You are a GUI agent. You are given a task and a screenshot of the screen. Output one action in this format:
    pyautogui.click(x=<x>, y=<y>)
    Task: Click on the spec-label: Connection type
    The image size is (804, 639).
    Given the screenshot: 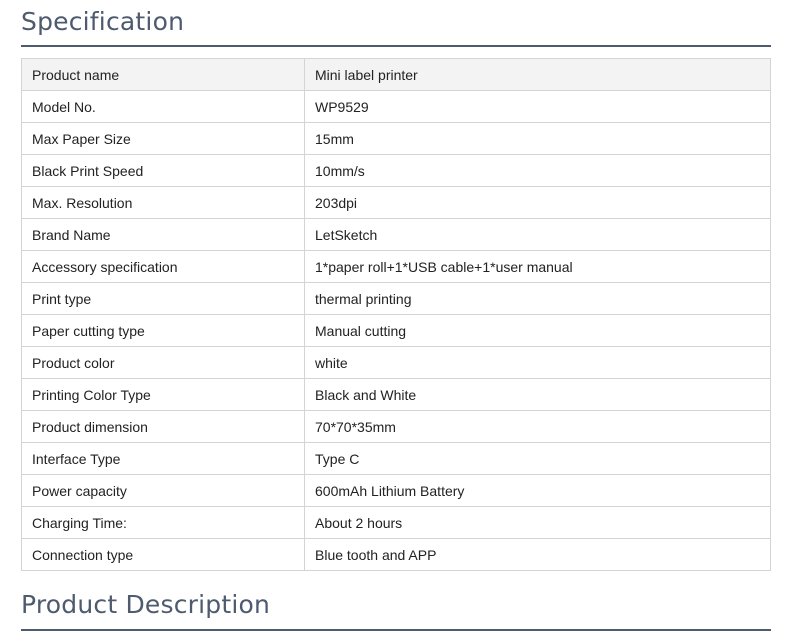 What is the action you would take?
    pyautogui.click(x=163, y=554)
    